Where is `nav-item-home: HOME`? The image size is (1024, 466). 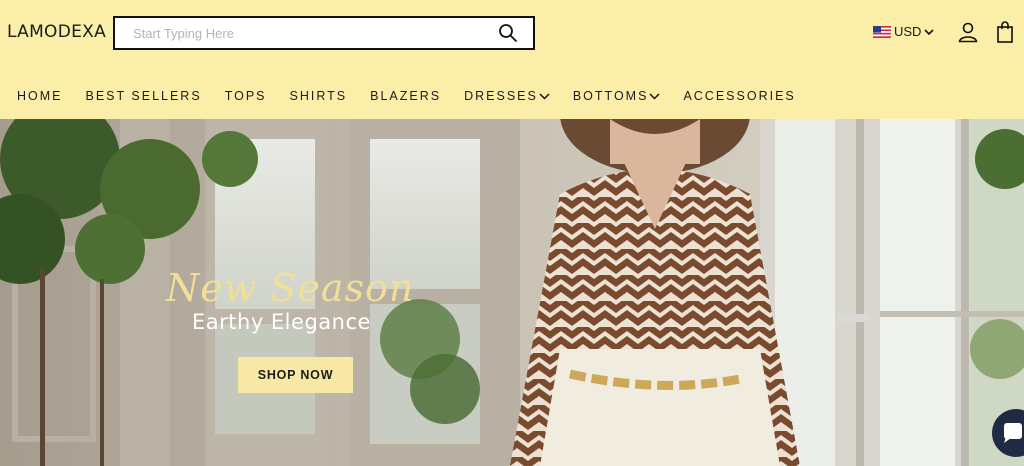 nav-item-home: HOME is located at coordinates (40, 96).